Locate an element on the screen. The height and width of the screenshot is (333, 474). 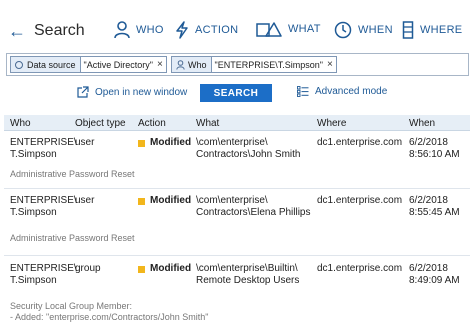
cell-what: \com\enterprise\ Contractors\John Smith is located at coordinates (248, 148).